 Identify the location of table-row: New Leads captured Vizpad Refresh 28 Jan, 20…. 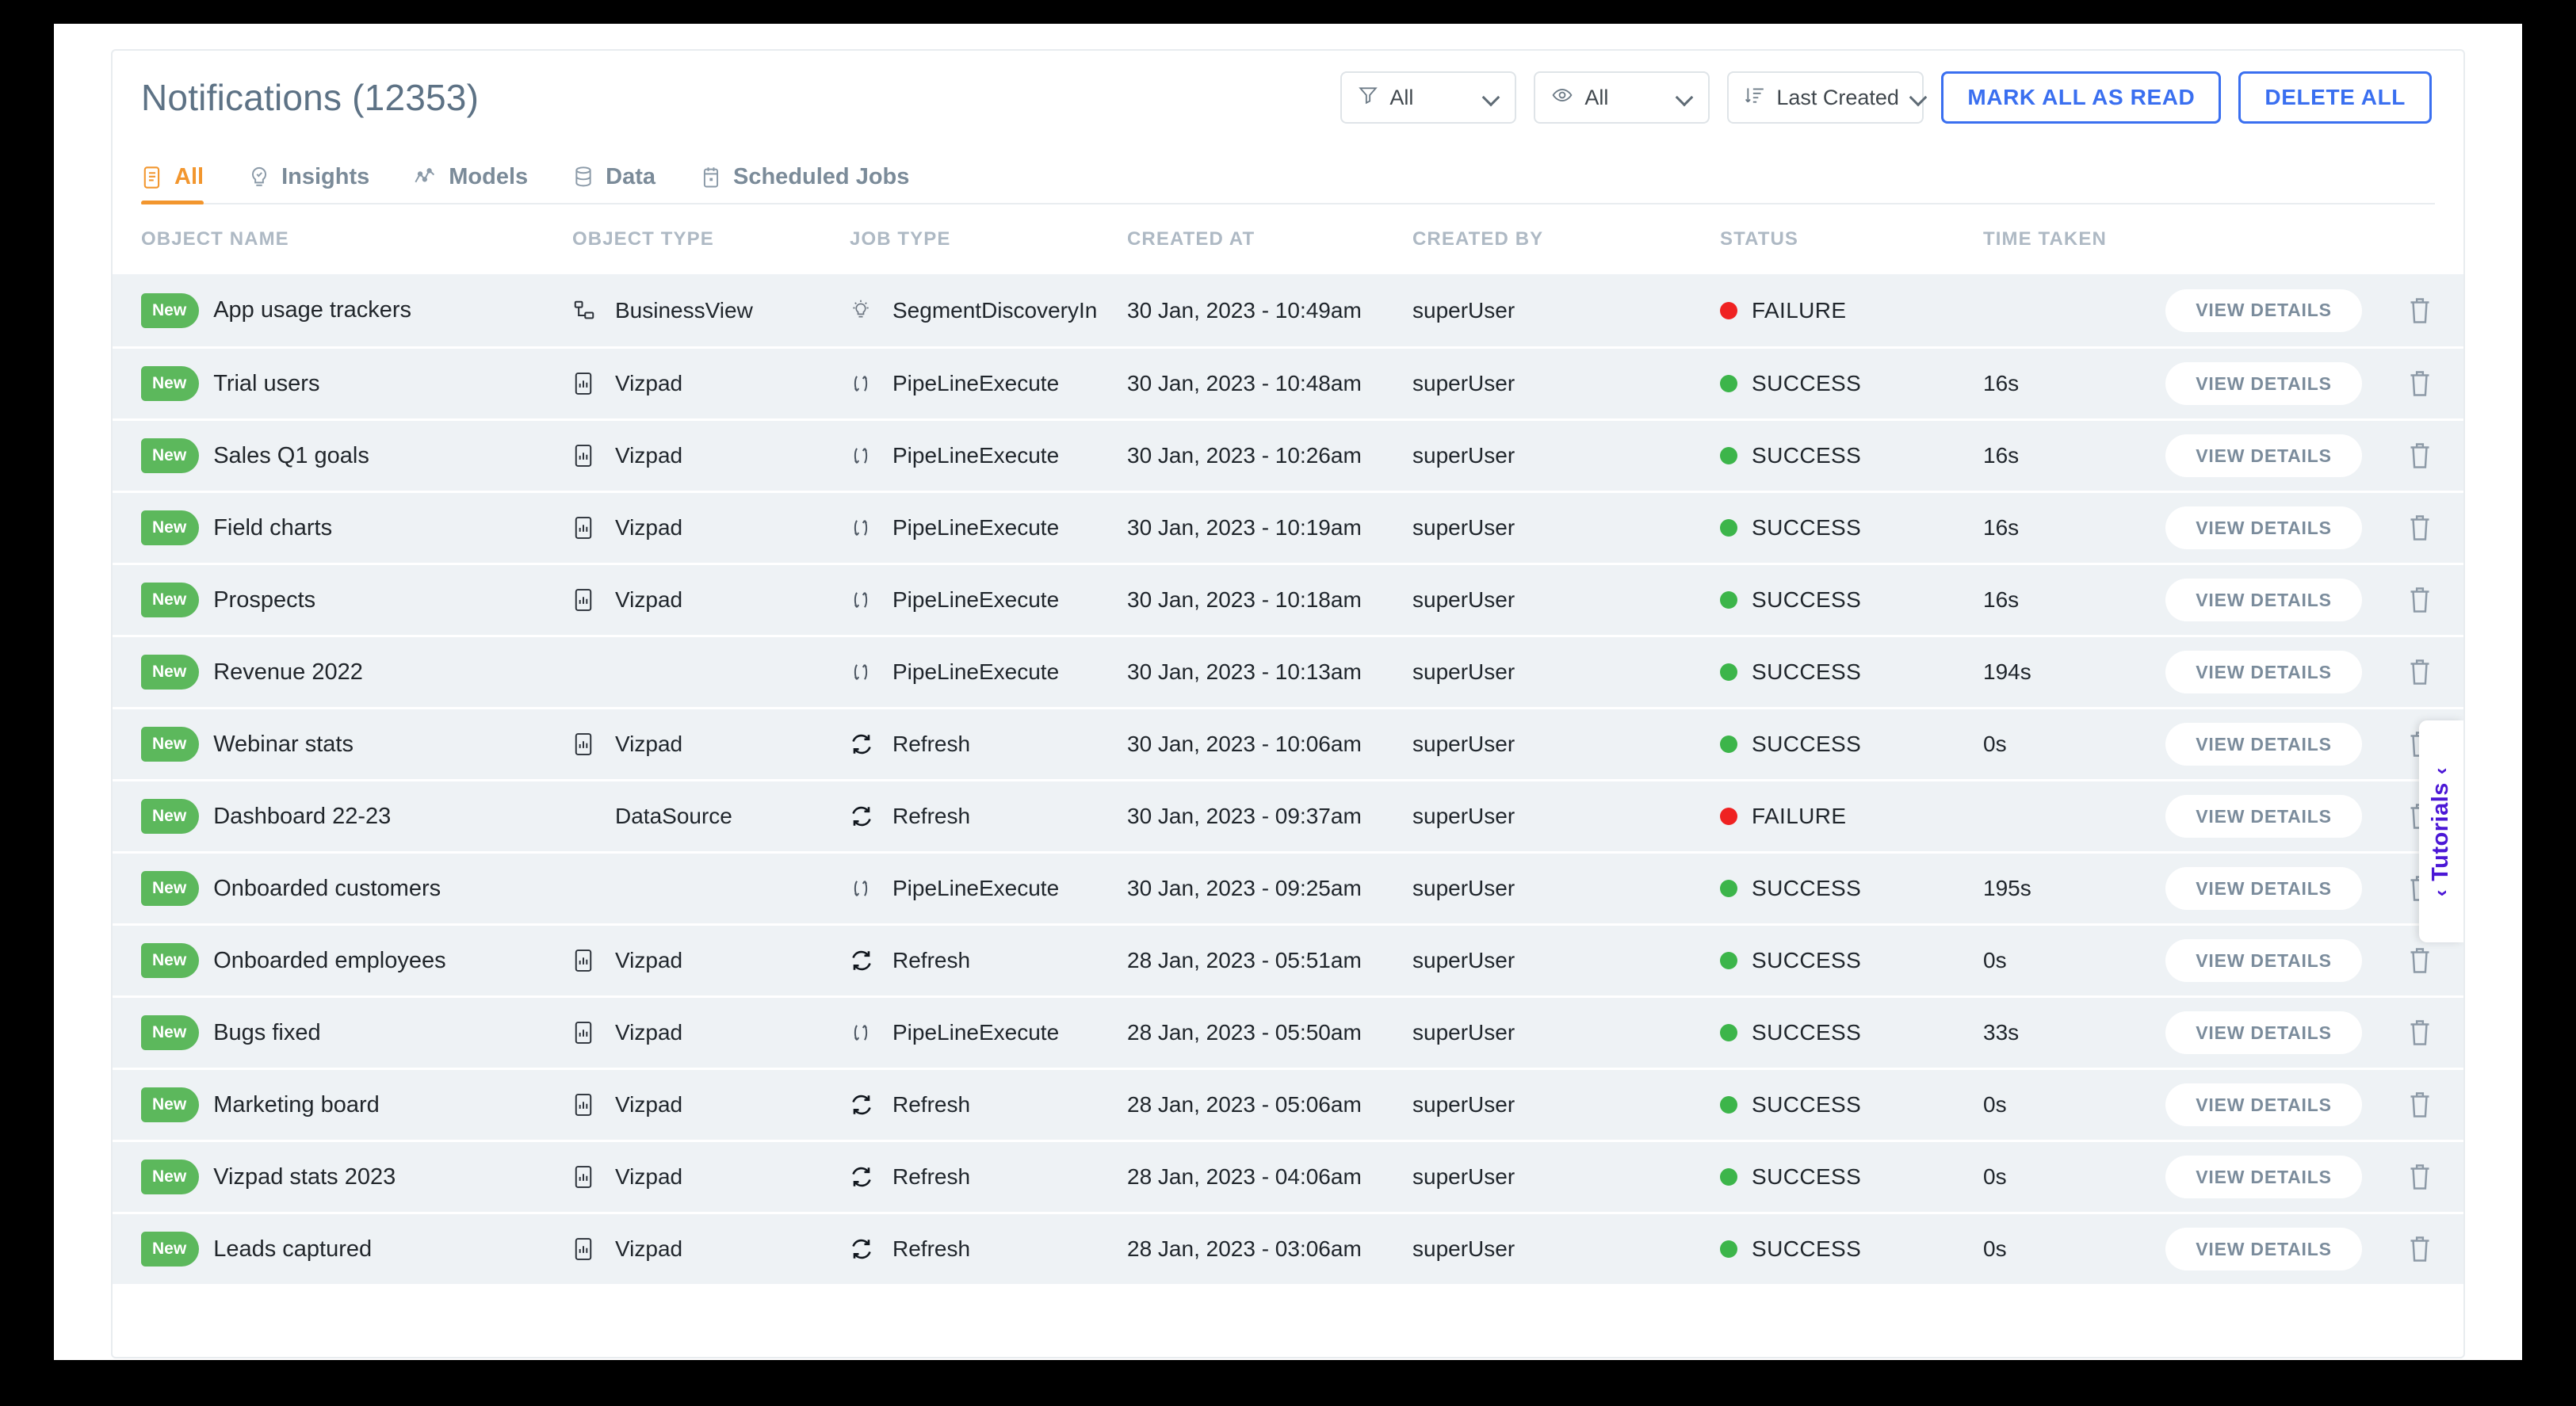
(1288, 1248).